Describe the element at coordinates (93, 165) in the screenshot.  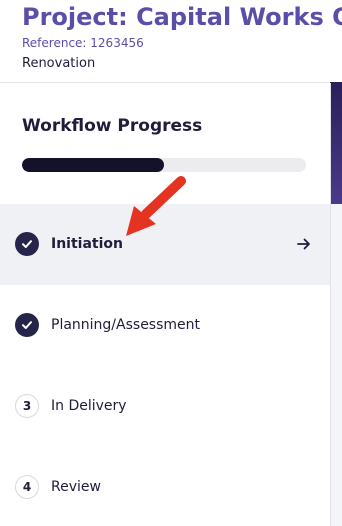
I see `workflow-progress-fill` at that location.